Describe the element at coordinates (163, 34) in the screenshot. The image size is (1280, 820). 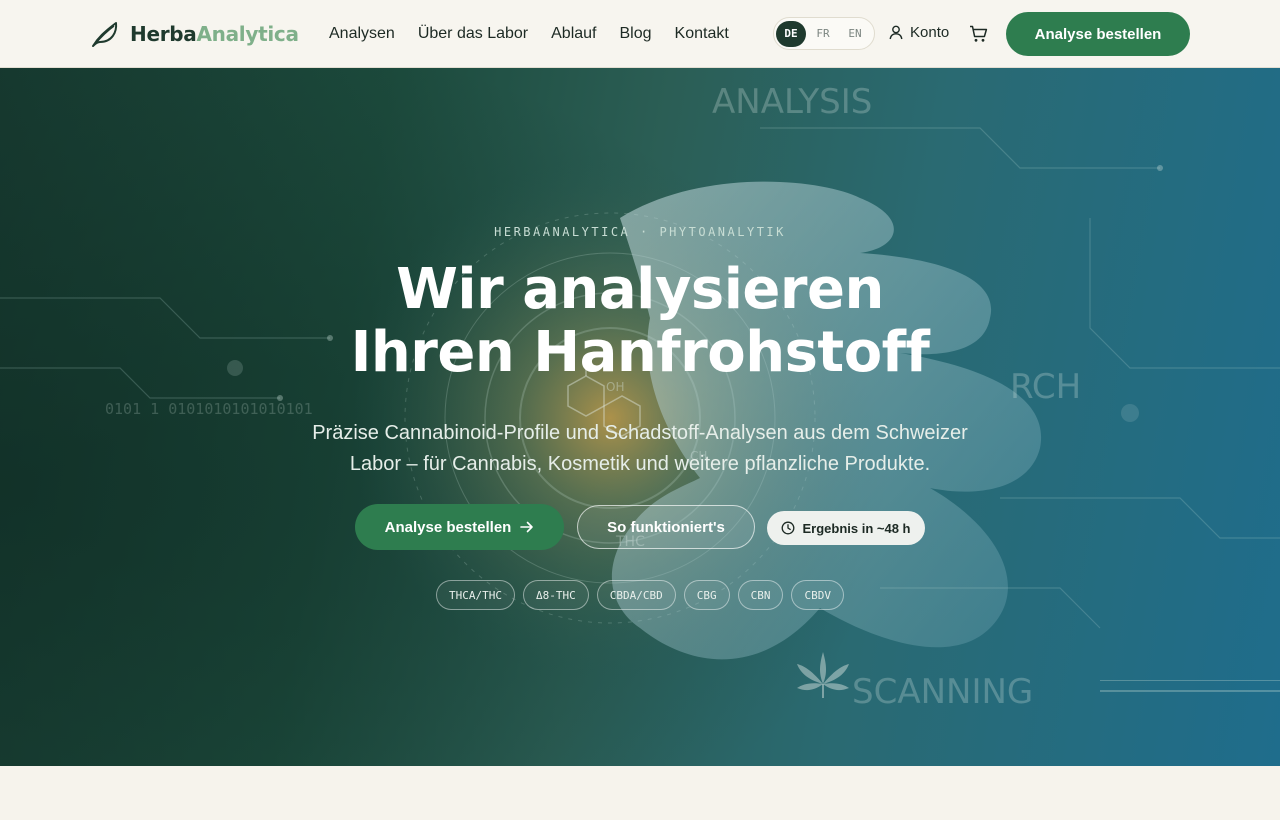
I see `logo-text-herba: Herba` at that location.